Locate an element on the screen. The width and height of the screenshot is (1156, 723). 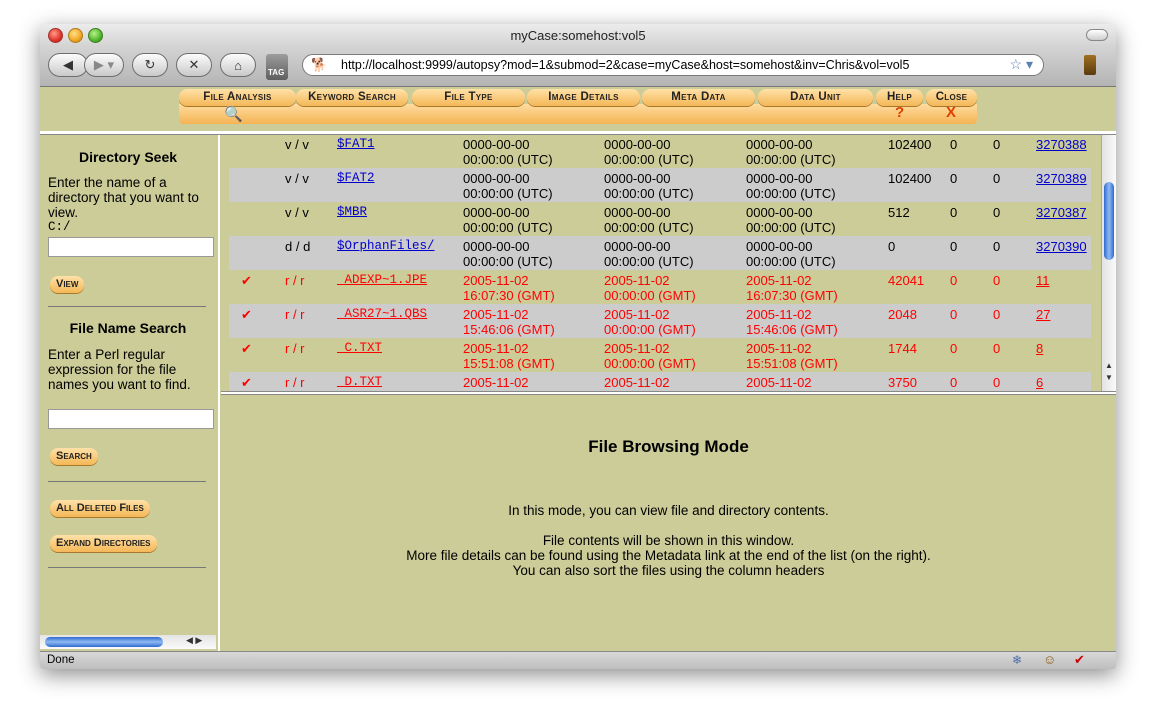
left-horizontal-scrollbar: ◀ ▶ is located at coordinates (128, 642).